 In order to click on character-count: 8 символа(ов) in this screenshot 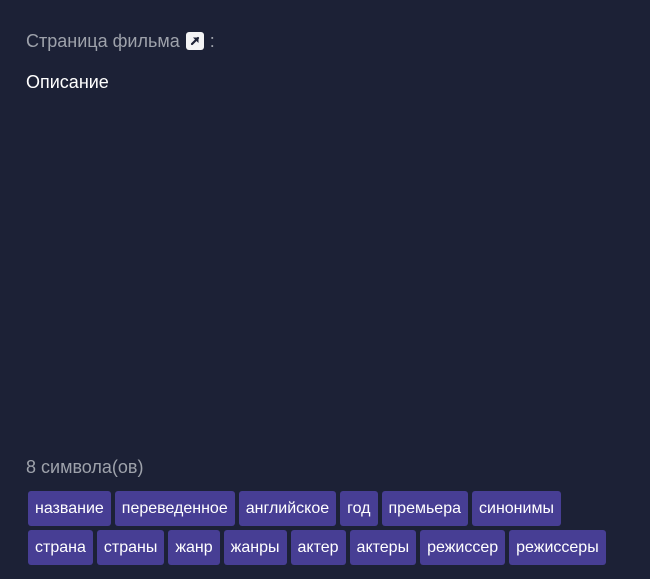, I will do `click(85, 467)`.